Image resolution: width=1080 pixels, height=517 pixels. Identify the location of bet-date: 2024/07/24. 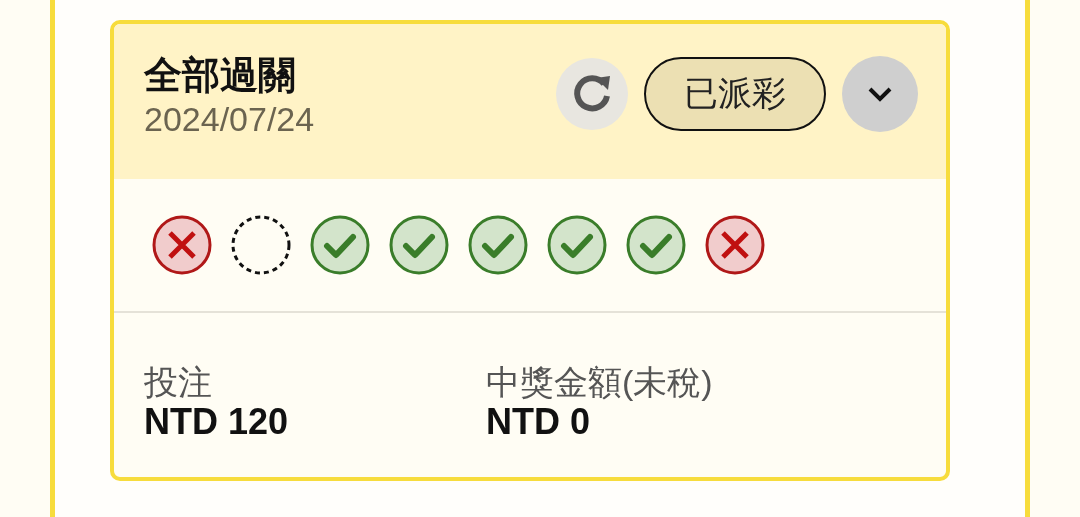
(230, 119).